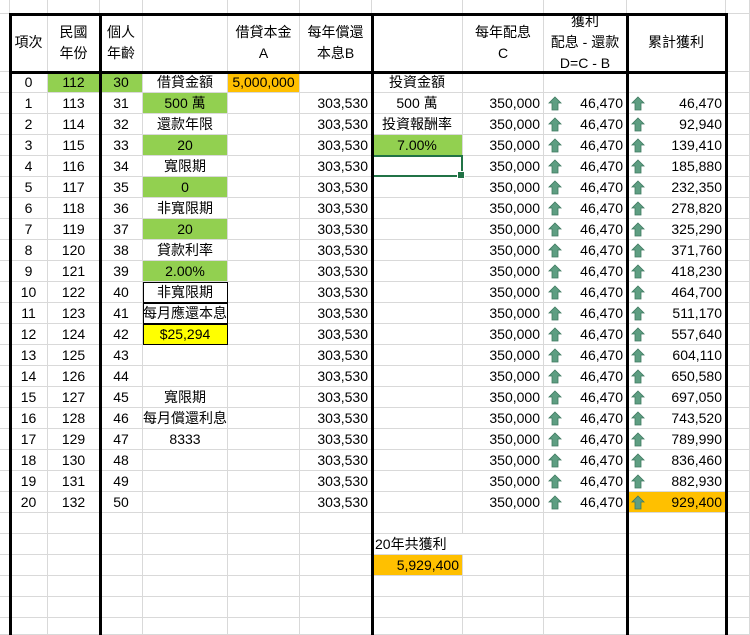  Describe the element at coordinates (185, 166) in the screenshot. I see `cell-note: 寬限期` at that location.